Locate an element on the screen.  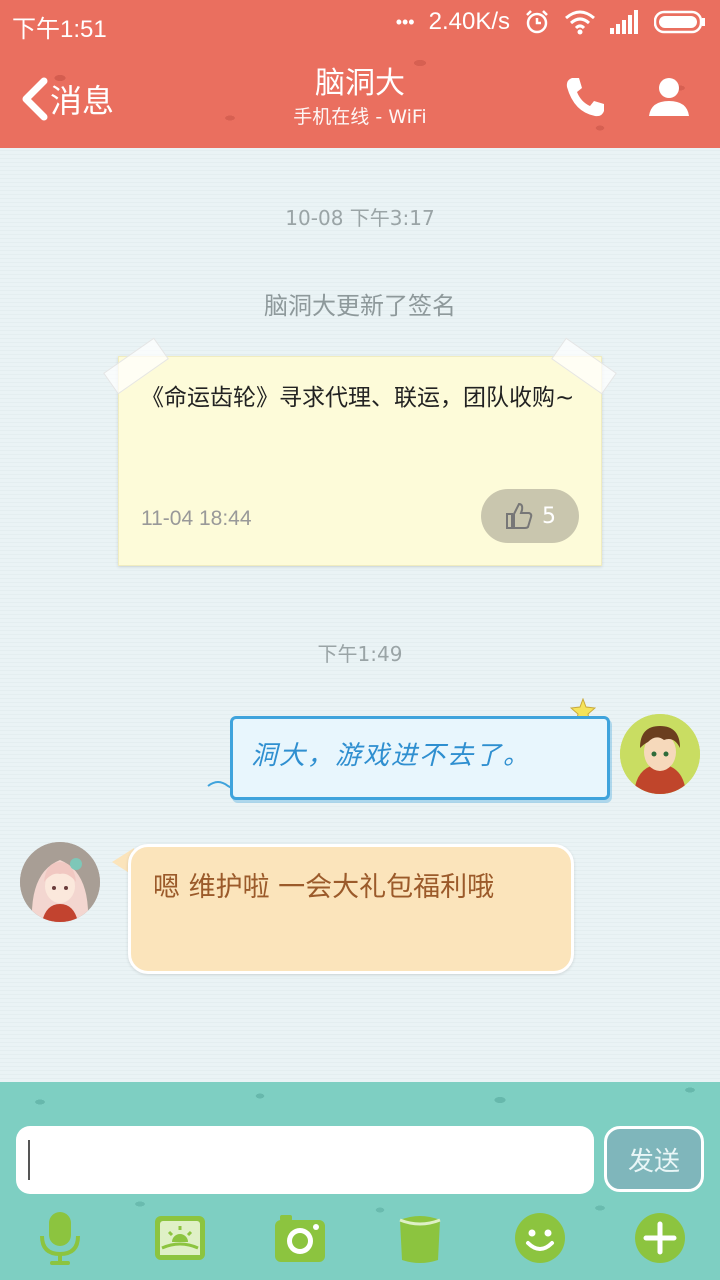
image-icon is located at coordinates (180, 1238).